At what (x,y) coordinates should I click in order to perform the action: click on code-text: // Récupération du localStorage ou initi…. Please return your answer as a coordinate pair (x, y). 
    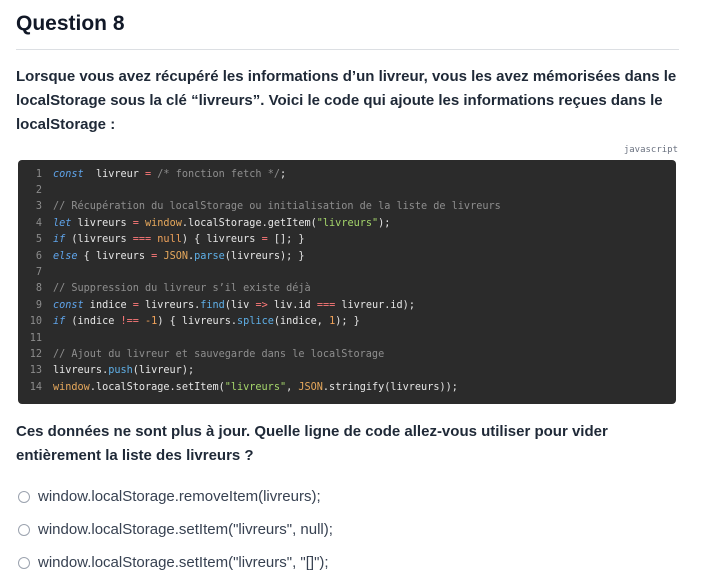
    Looking at the image, I should click on (277, 206).